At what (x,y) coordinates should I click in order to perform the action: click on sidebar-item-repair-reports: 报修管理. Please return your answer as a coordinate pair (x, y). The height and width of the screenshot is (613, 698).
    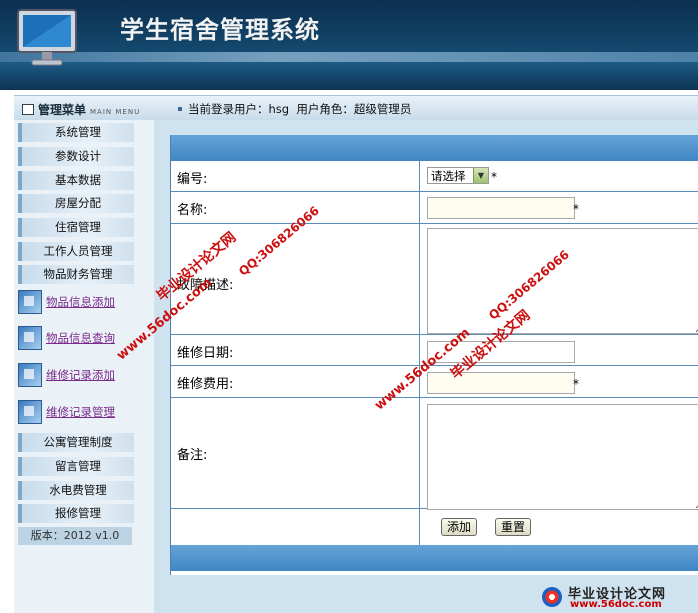
    Looking at the image, I should click on (76, 513).